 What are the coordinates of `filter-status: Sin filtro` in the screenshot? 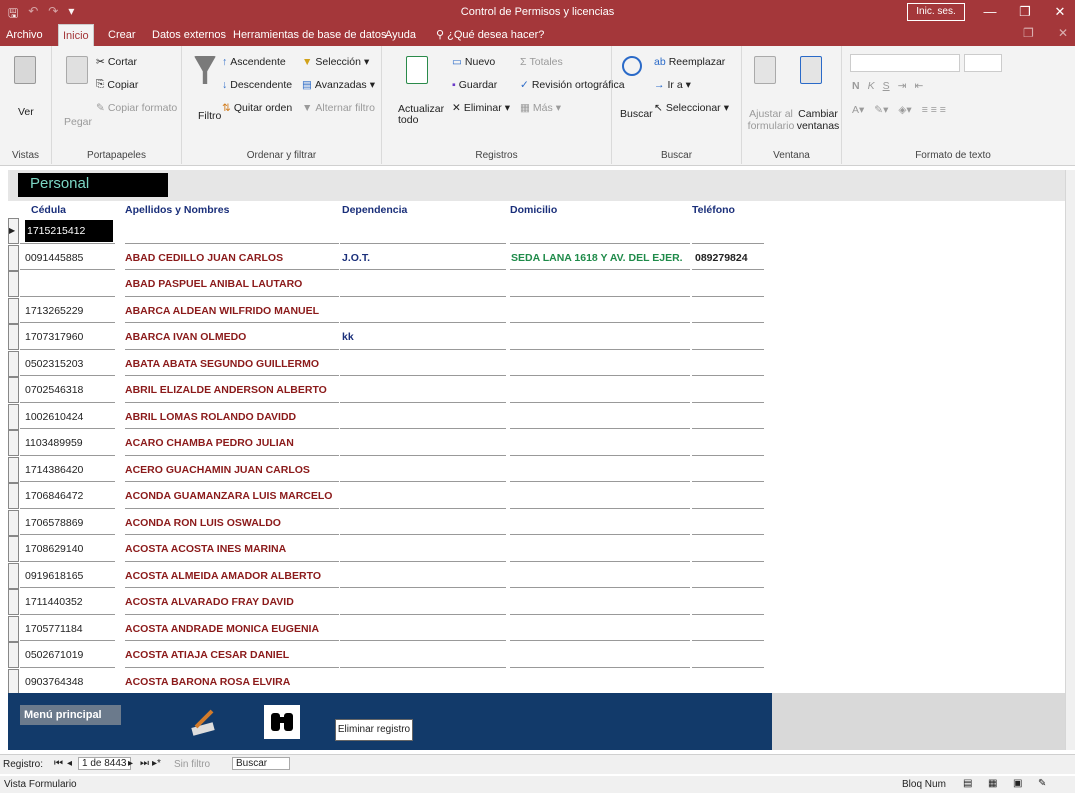 It's located at (192, 764).